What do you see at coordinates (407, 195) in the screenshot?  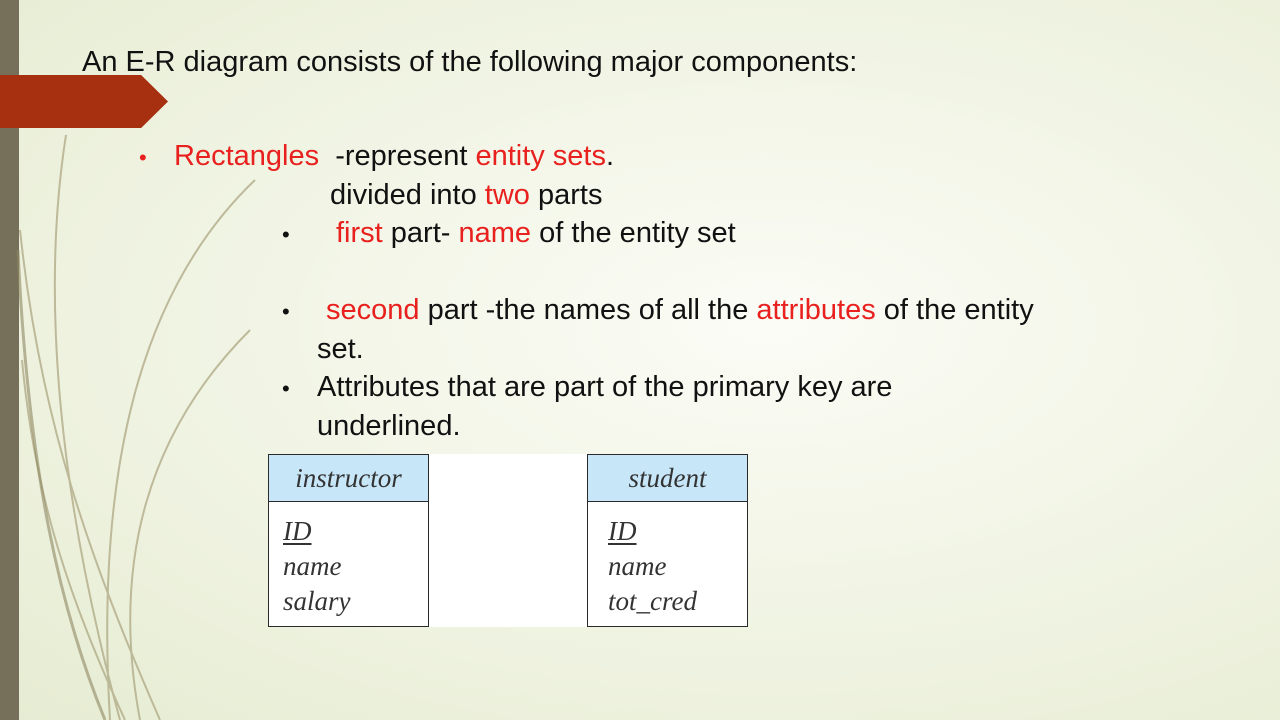 I see `text-divided-into: divided into` at bounding box center [407, 195].